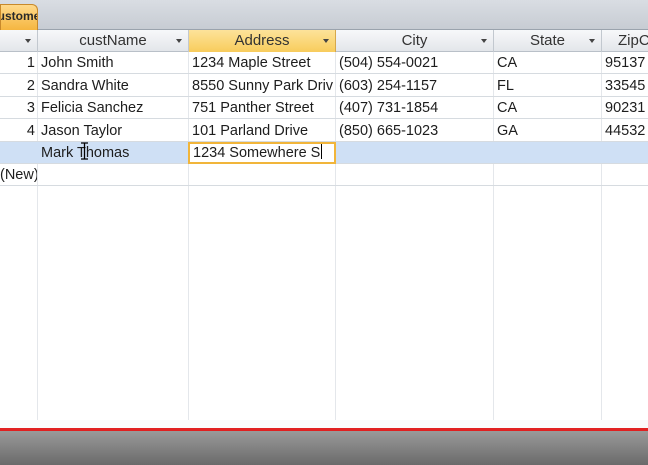 The width and height of the screenshot is (648, 465). What do you see at coordinates (18, 63) in the screenshot?
I see `cell-id: 1` at bounding box center [18, 63].